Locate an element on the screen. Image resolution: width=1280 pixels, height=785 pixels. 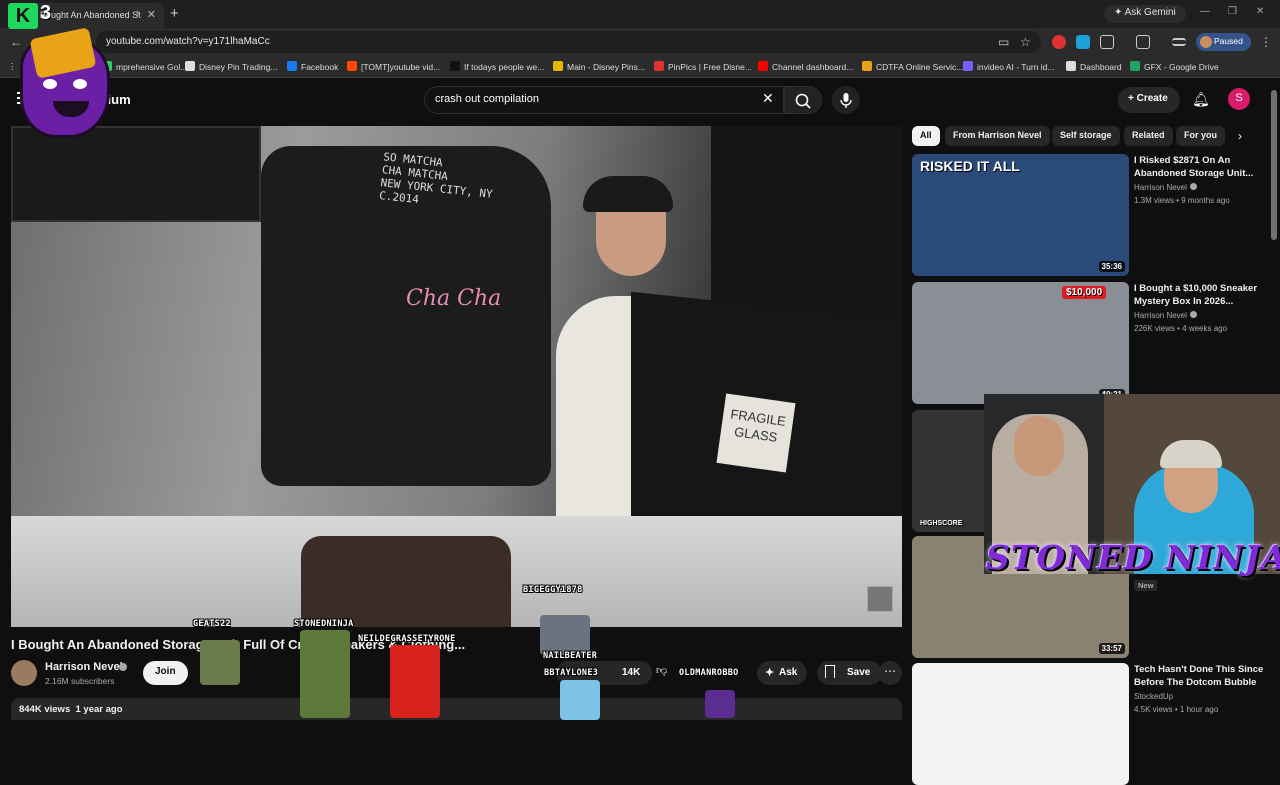
search-value: crash out compilation is located at coordinates (487, 99).